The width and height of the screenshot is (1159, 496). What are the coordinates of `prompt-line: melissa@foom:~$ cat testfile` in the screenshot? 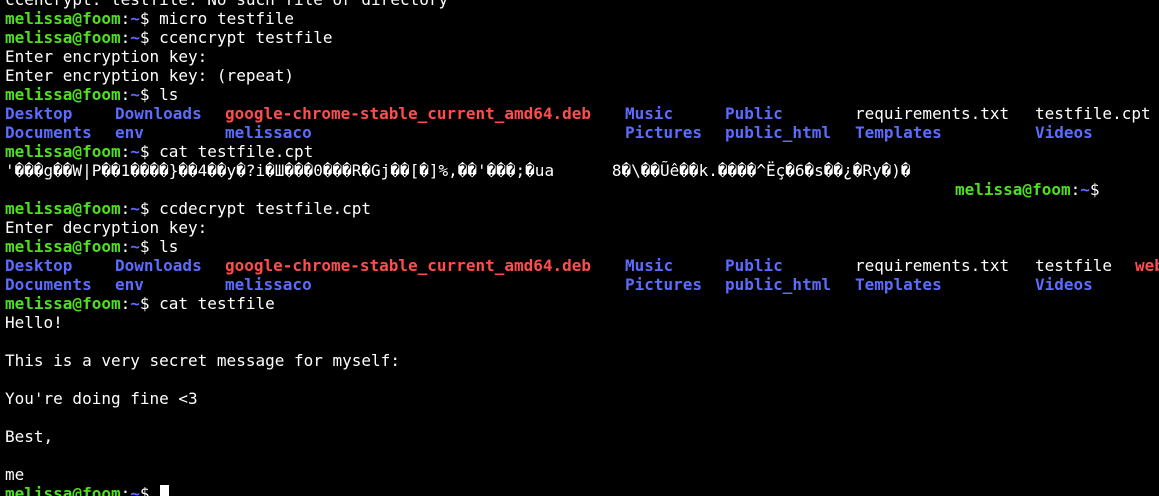 It's located at (579, 303).